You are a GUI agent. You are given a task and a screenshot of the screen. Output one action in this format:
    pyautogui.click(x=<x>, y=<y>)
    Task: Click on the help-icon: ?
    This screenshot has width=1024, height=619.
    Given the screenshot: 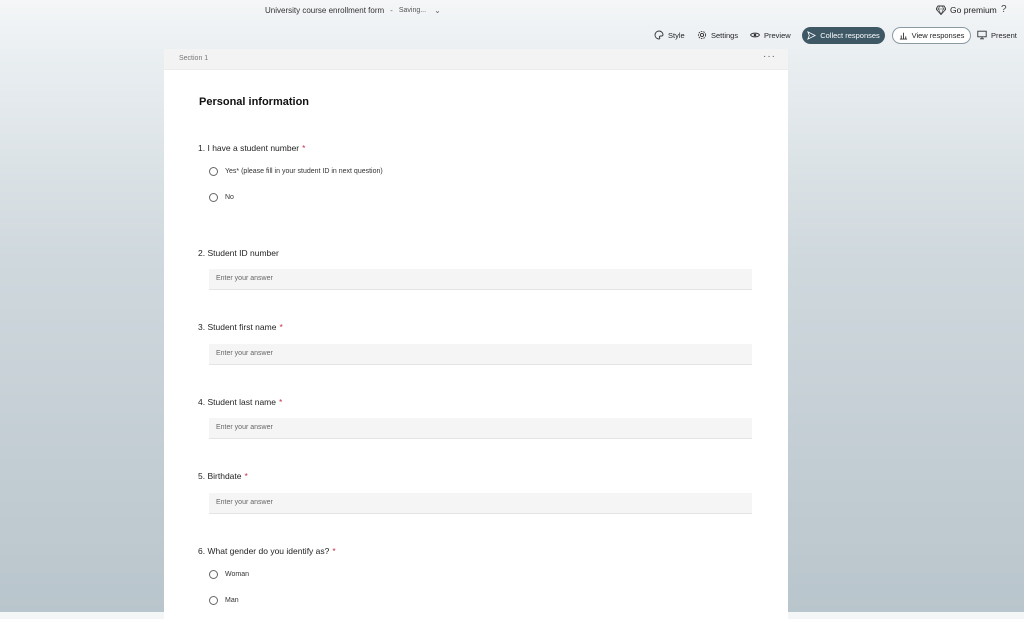 What is the action you would take?
    pyautogui.click(x=1004, y=9)
    